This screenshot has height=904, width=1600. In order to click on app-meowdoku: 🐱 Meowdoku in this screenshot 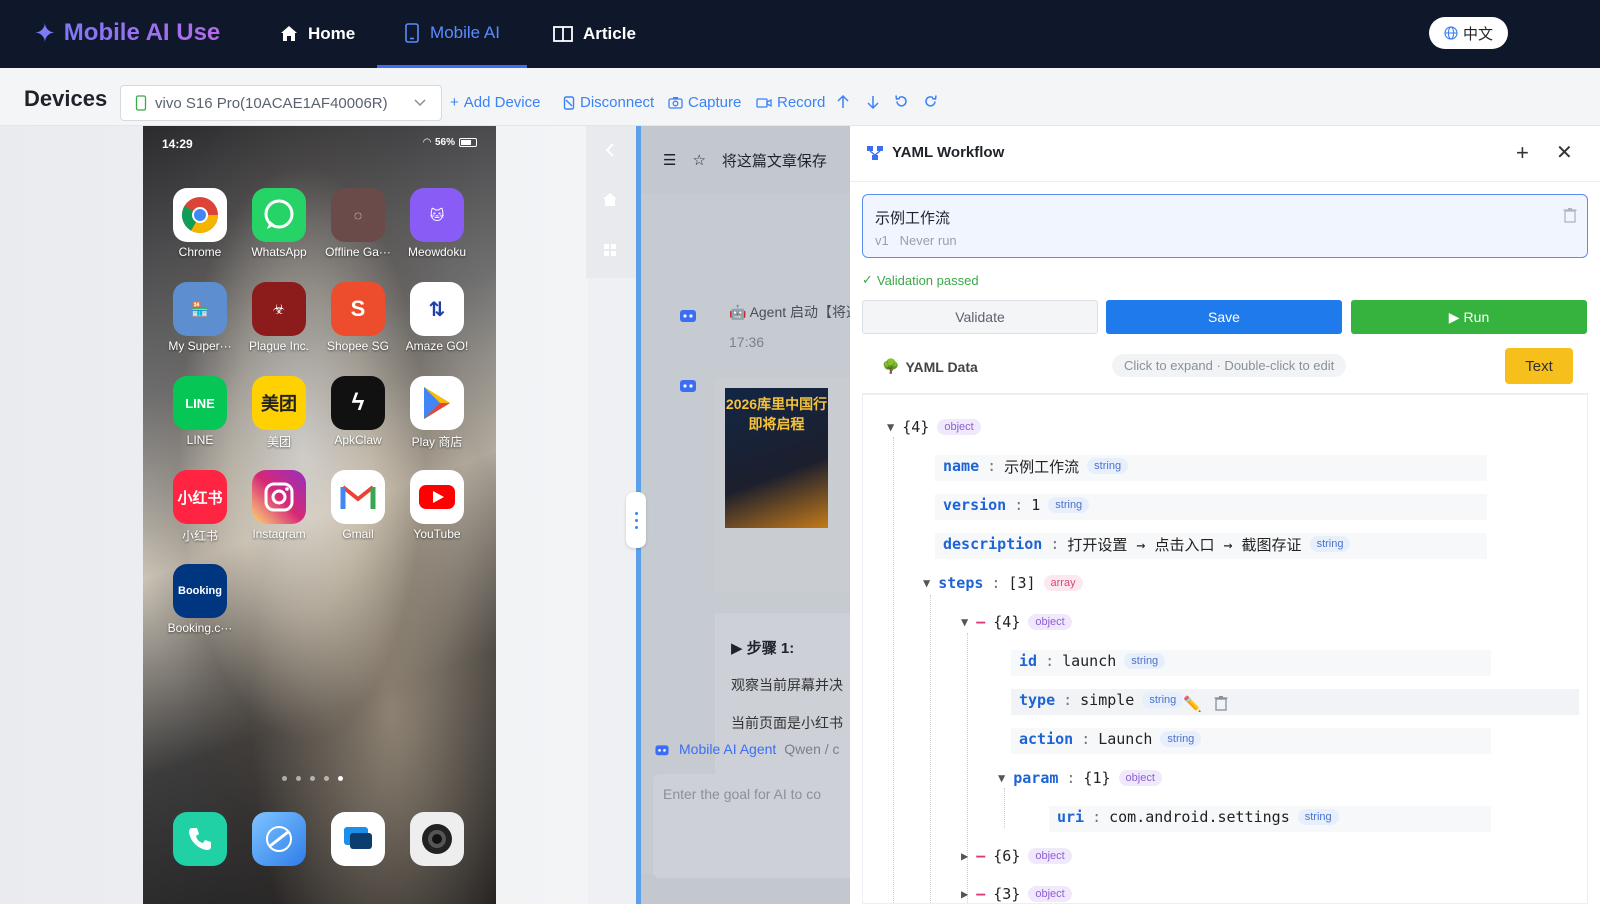, I will do `click(437, 223)`.